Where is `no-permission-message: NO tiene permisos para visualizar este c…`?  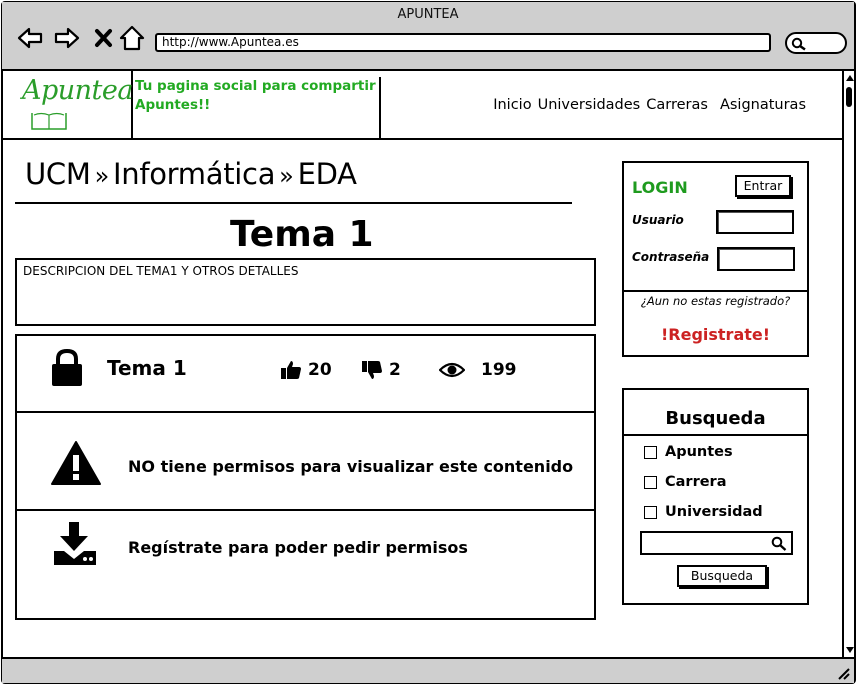 no-permission-message: NO tiene permisos para visualizar este c… is located at coordinates (351, 466).